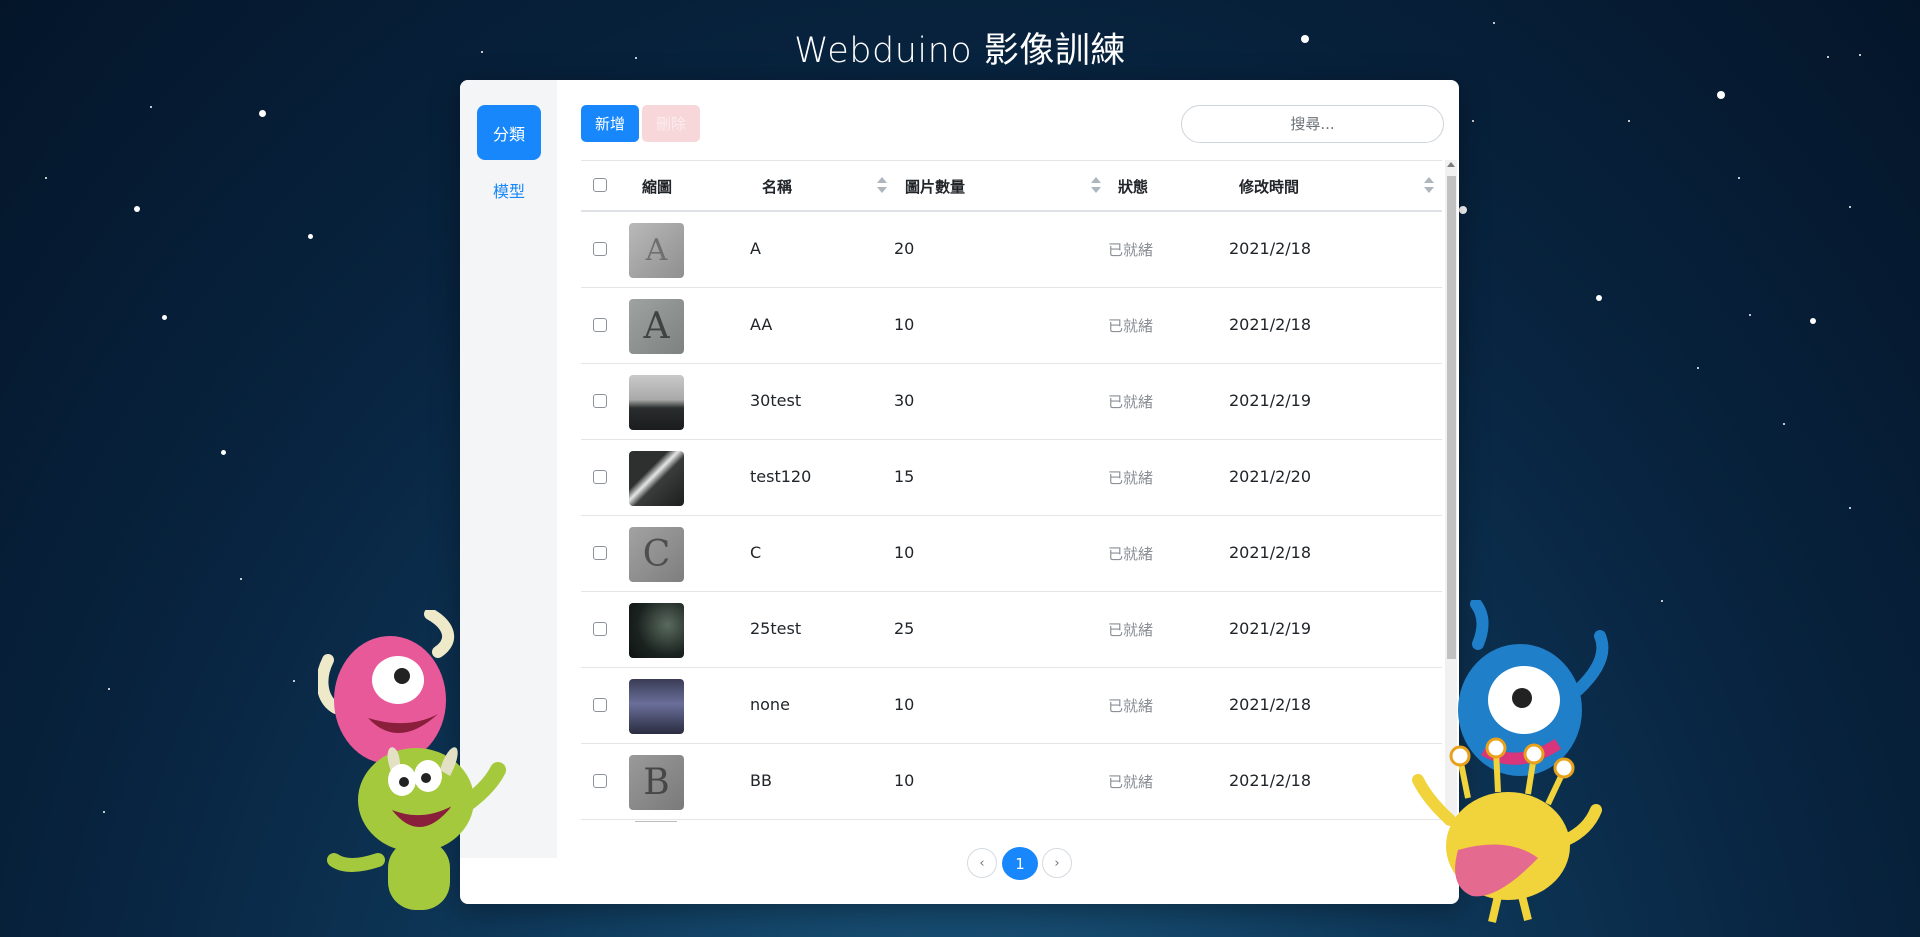 The width and height of the screenshot is (1920, 937). Describe the element at coordinates (1011, 781) in the screenshot. I see `table-row: B BB 10 已就緒 2021/2/18` at that location.